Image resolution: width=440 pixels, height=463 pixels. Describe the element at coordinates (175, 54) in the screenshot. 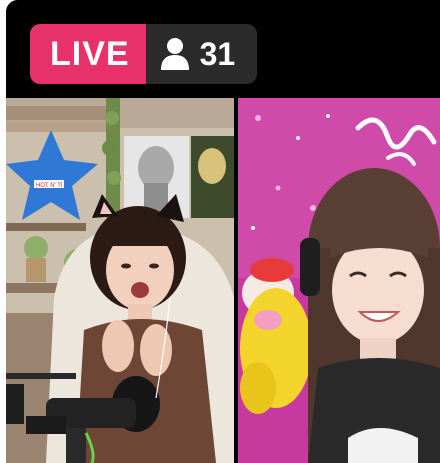

I see `person-icon` at that location.